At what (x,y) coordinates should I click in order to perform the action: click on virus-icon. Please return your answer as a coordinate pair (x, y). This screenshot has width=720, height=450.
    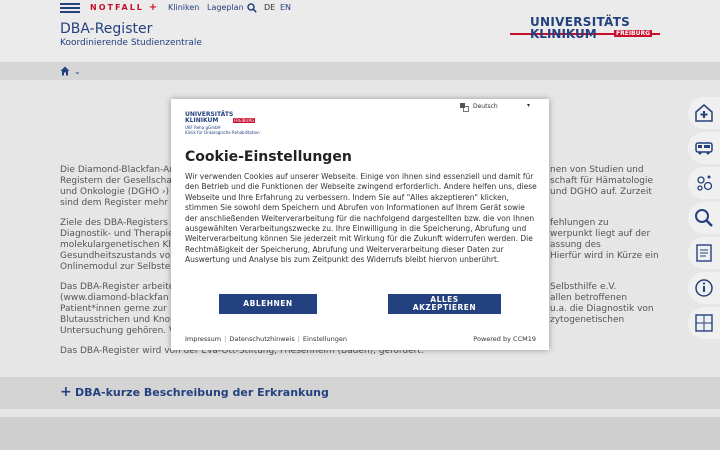
    Looking at the image, I should click on (705, 183).